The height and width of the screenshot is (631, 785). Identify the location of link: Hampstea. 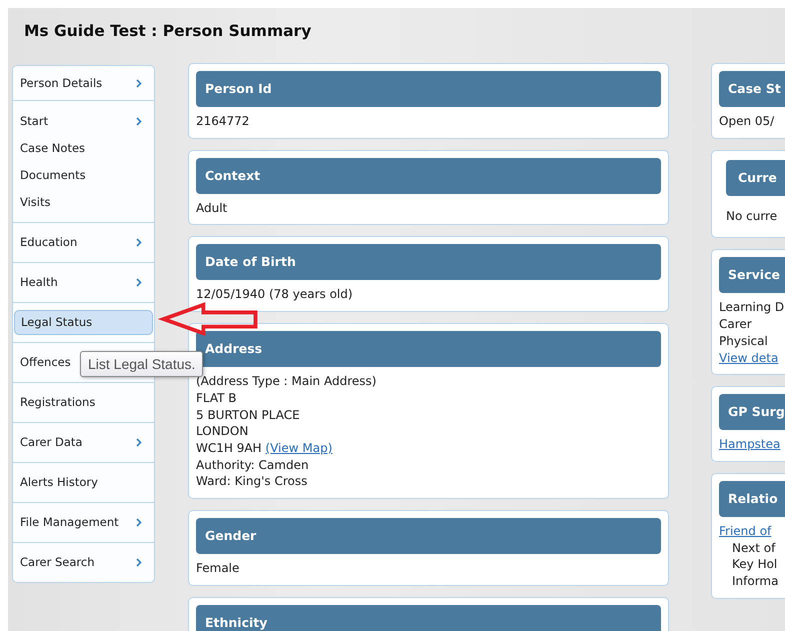
(749, 444).